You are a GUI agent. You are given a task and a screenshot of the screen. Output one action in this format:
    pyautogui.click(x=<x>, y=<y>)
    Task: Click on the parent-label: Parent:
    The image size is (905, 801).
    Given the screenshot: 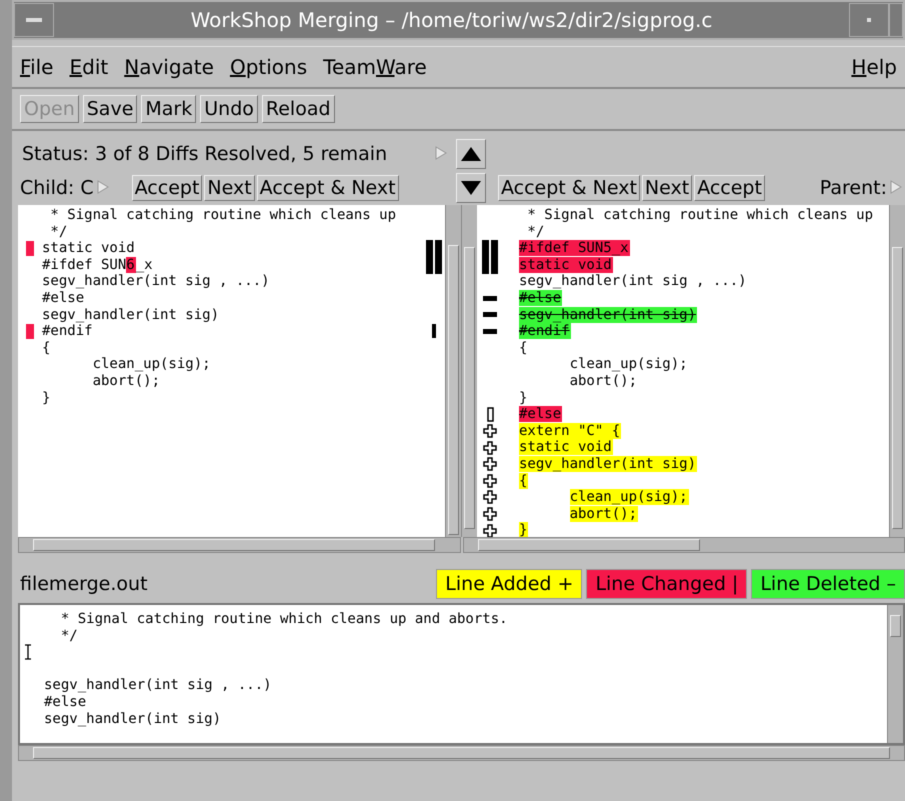 What is the action you would take?
    pyautogui.click(x=853, y=188)
    